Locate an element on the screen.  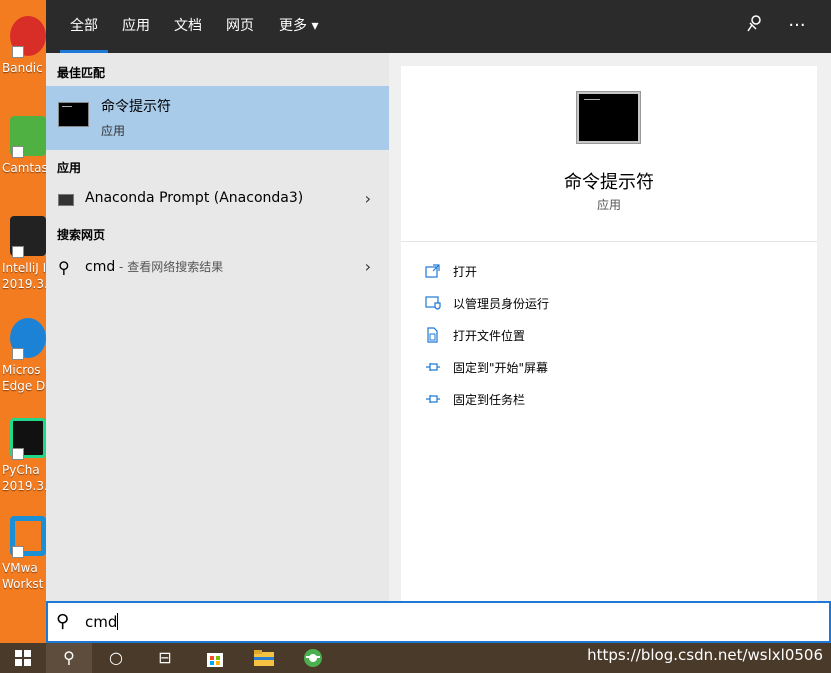
ellipsis-icon: ··· is located at coordinates (797, 26).